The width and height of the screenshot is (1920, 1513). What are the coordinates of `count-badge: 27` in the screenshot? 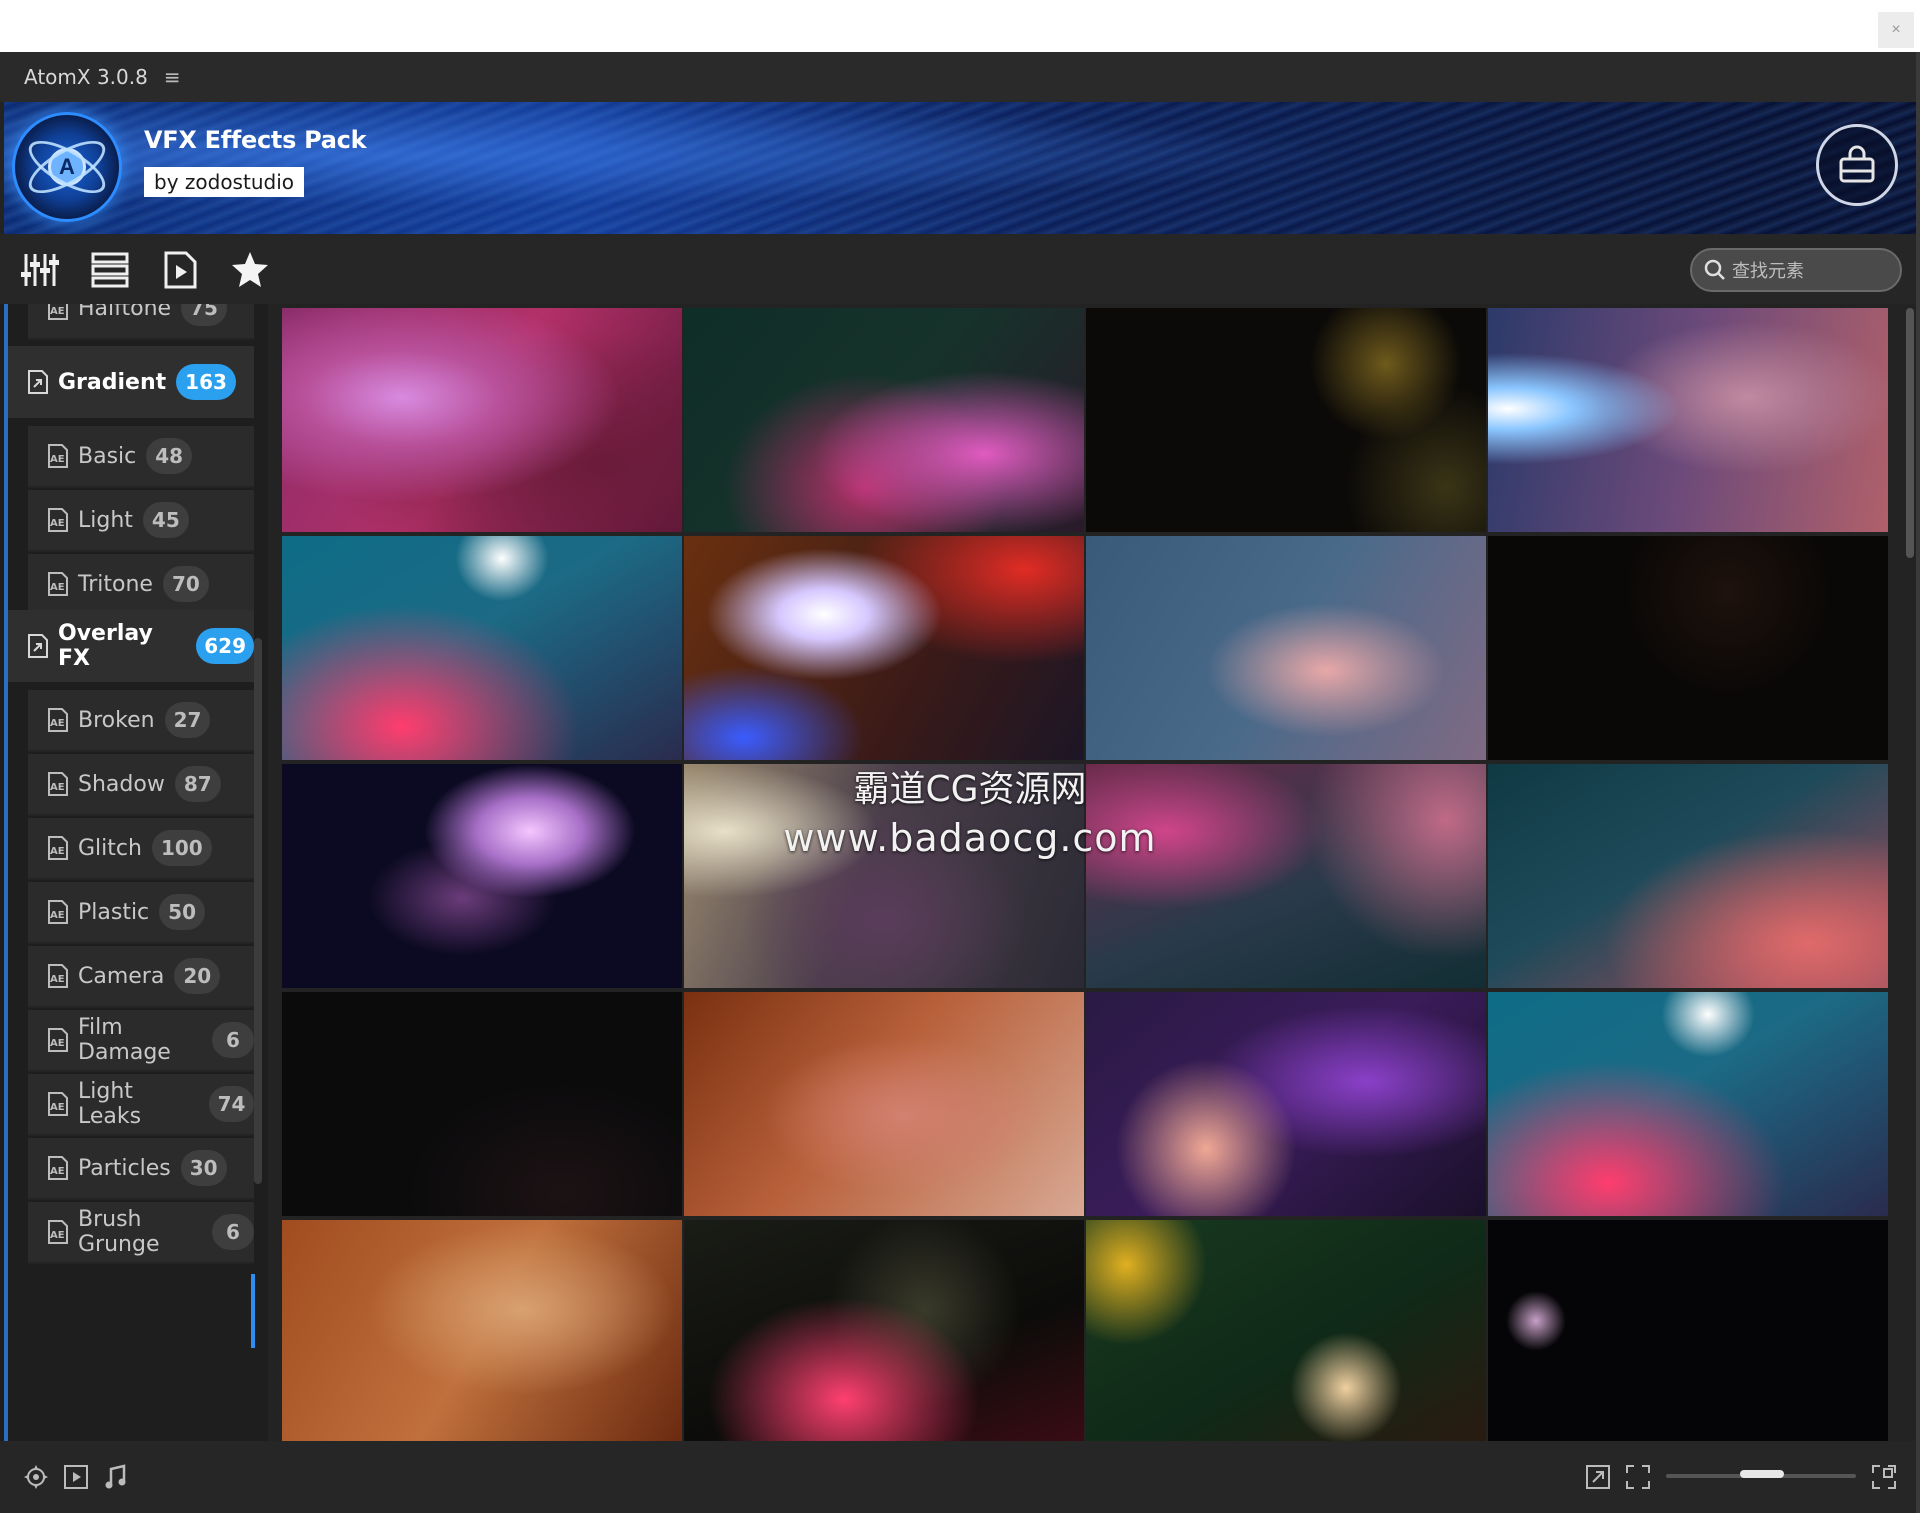 It's located at (187, 720).